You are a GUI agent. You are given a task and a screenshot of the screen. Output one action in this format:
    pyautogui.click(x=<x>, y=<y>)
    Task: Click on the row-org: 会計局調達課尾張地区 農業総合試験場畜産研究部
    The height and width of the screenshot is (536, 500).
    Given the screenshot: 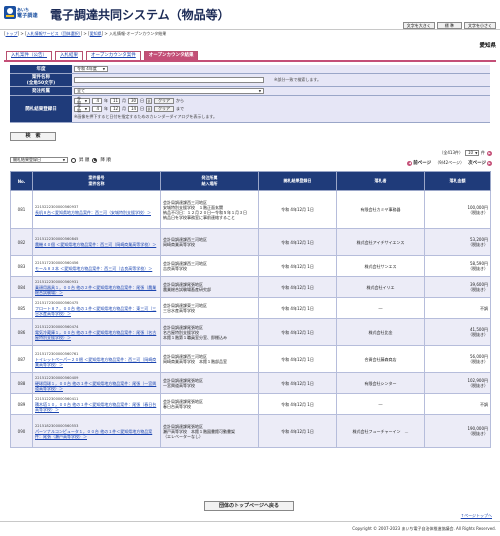 What is the action you would take?
    pyautogui.click(x=209, y=287)
    